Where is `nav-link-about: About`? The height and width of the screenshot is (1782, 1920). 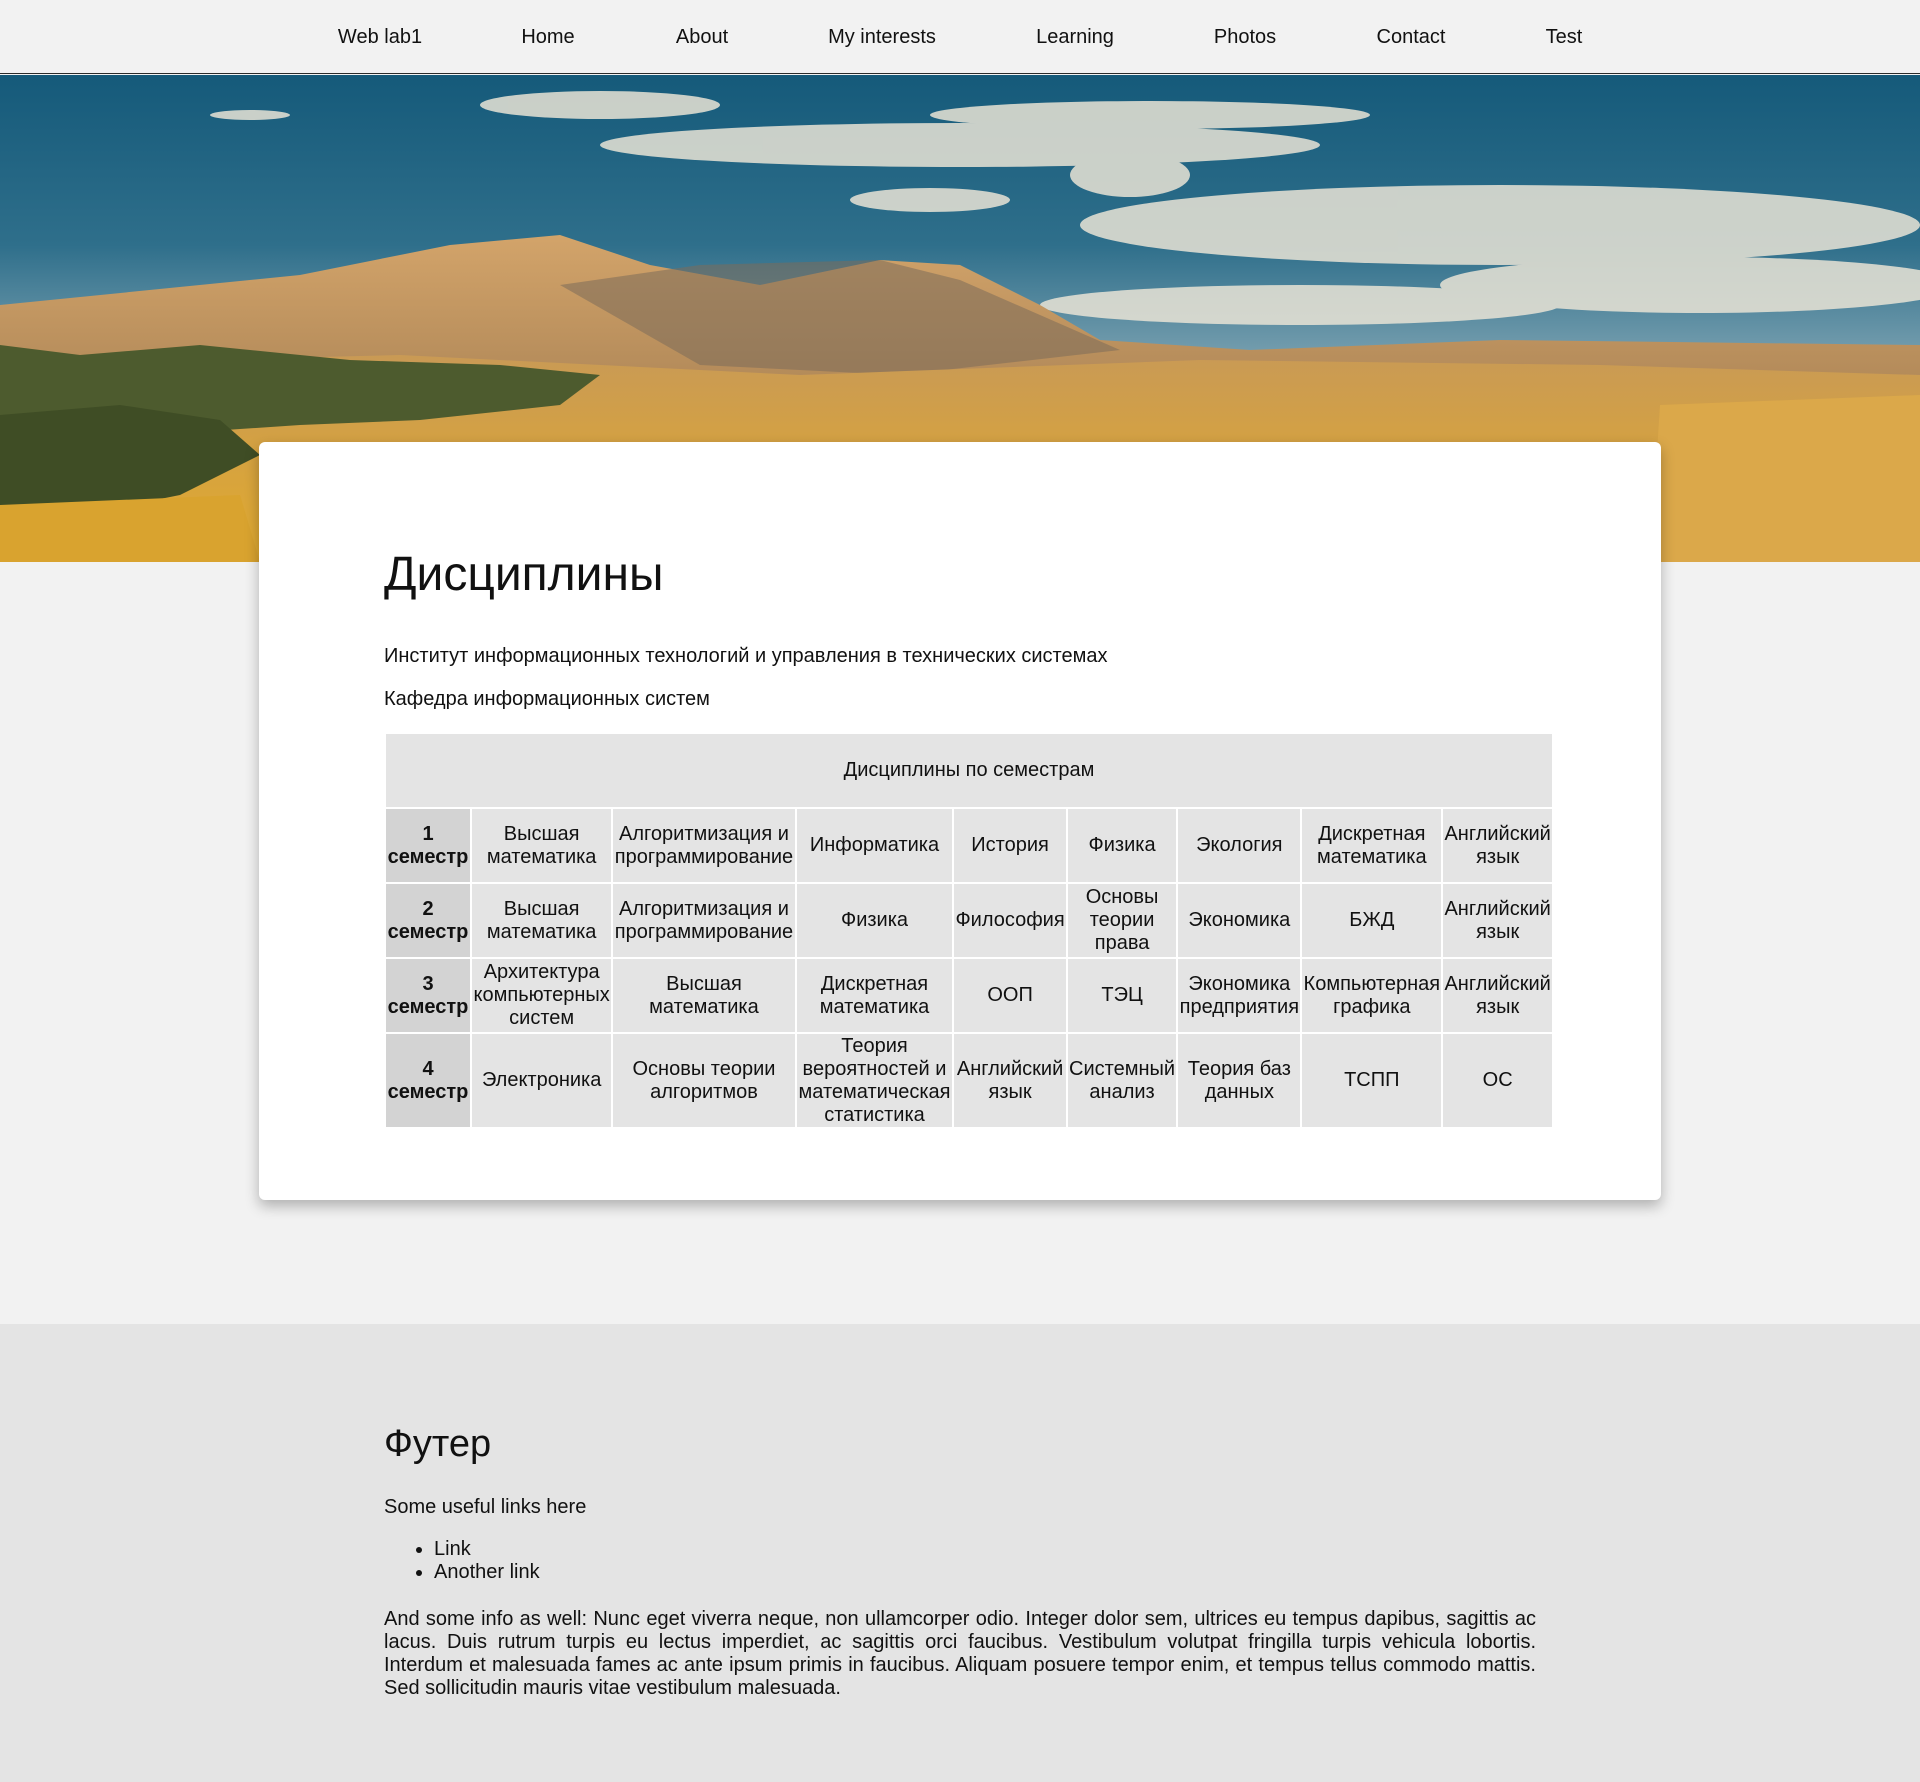
nav-link-about: About is located at coordinates (702, 37).